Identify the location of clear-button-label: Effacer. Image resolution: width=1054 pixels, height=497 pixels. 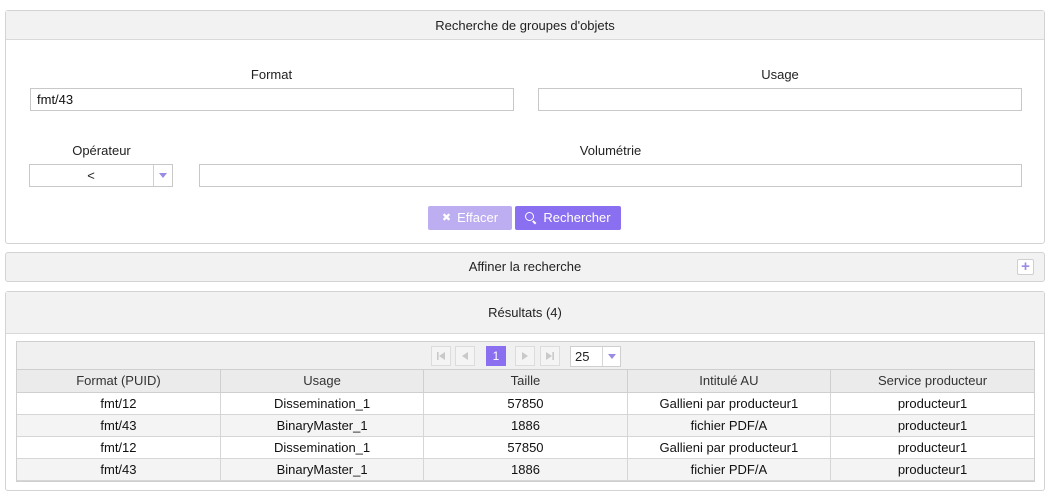
(478, 217).